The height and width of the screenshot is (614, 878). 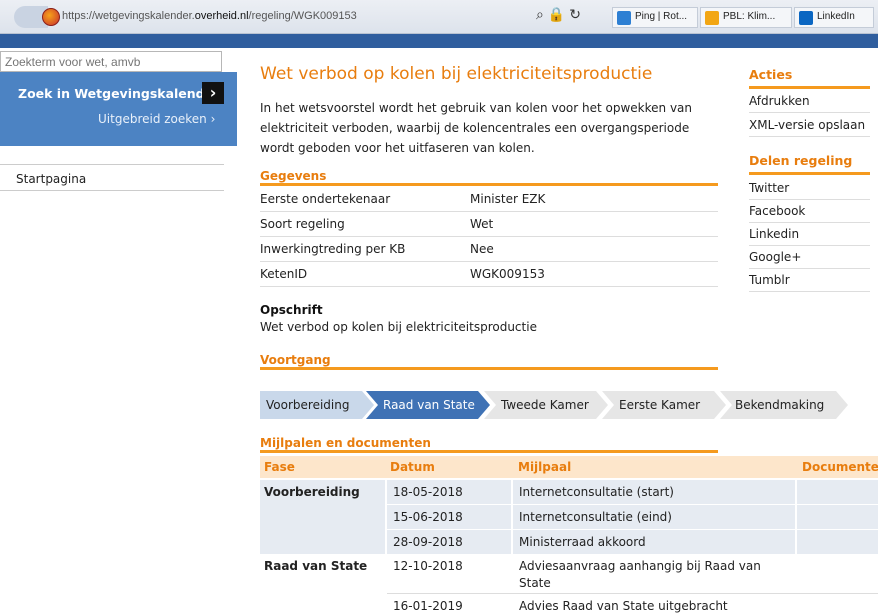 I want to click on voortgang-heading: Voortgang, so click(x=295, y=360).